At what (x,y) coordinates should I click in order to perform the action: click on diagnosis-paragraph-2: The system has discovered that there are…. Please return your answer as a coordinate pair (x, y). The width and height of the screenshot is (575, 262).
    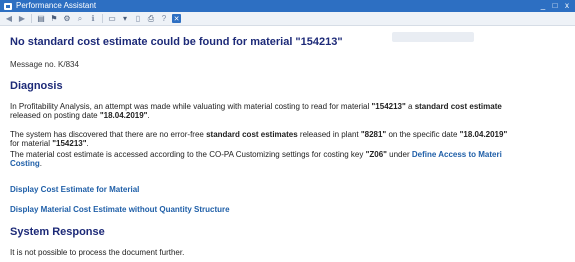
    Looking at the image, I should click on (292, 139).